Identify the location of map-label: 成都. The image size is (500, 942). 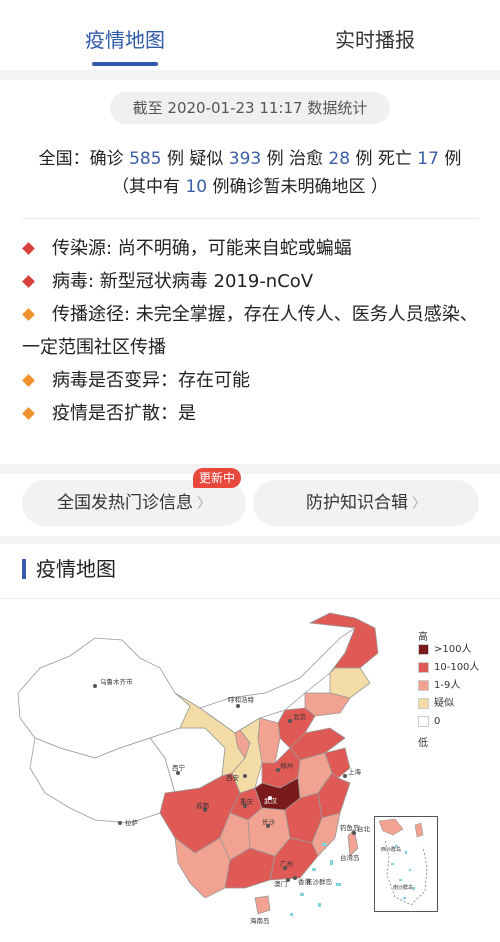
(203, 805).